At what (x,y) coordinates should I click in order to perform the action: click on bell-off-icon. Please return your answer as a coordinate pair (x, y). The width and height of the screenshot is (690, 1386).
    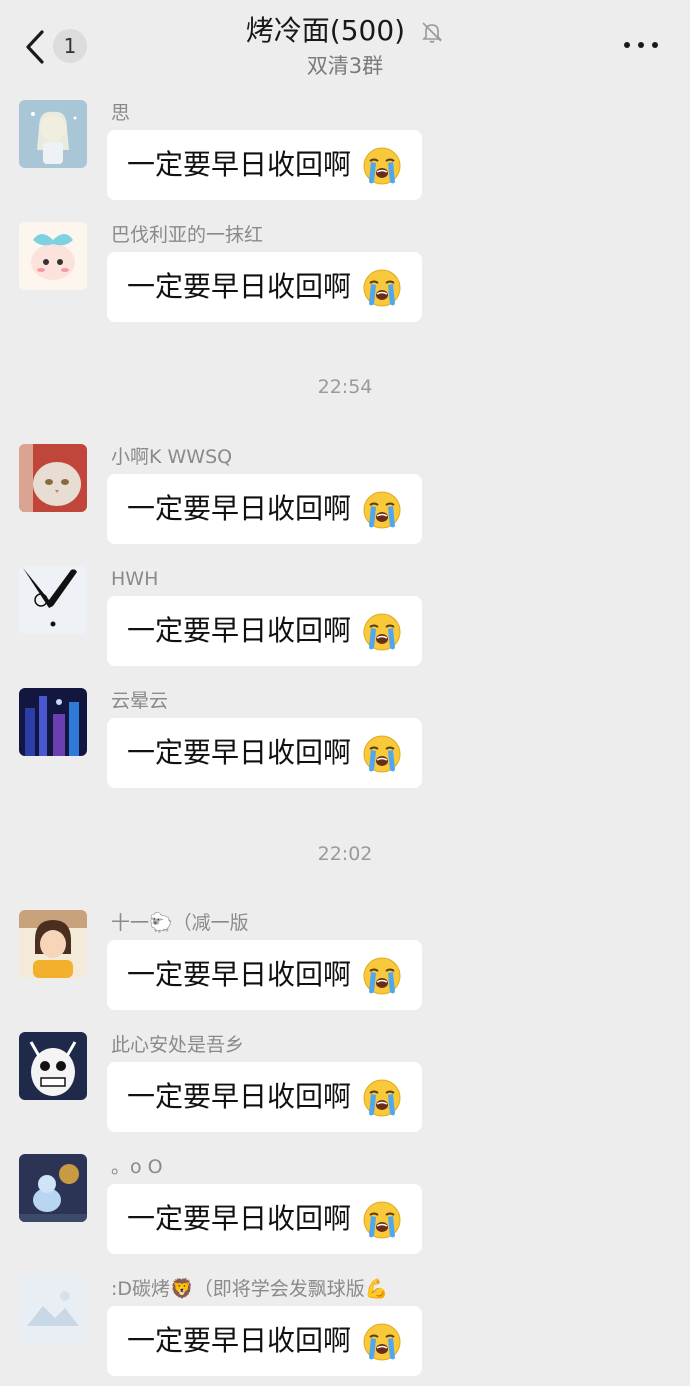
    Looking at the image, I should click on (432, 32).